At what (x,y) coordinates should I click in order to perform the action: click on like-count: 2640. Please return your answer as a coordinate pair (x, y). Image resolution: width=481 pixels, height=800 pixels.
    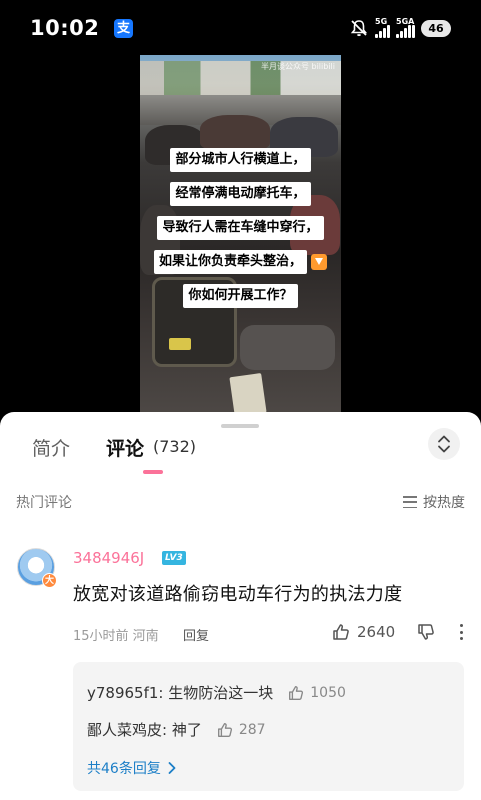
    Looking at the image, I should click on (376, 632).